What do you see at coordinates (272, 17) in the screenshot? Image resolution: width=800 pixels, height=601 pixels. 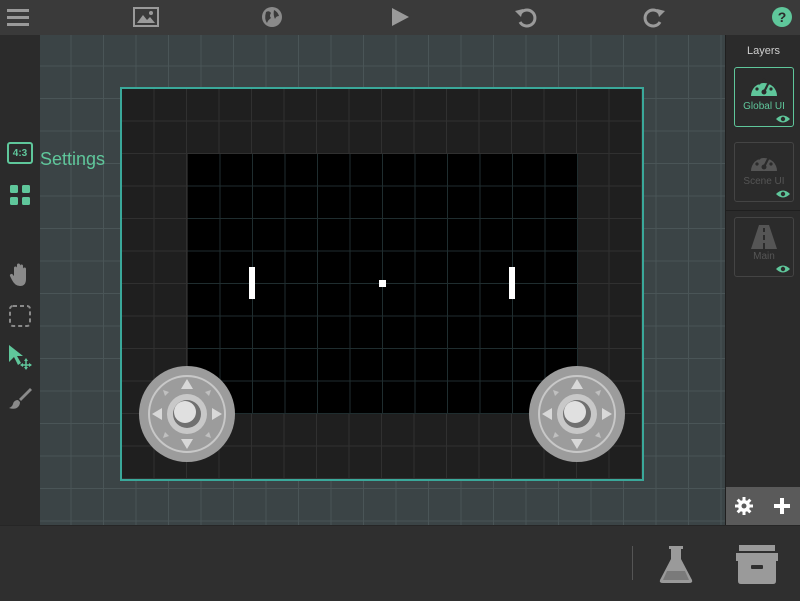 I see `globe-icon` at bounding box center [272, 17].